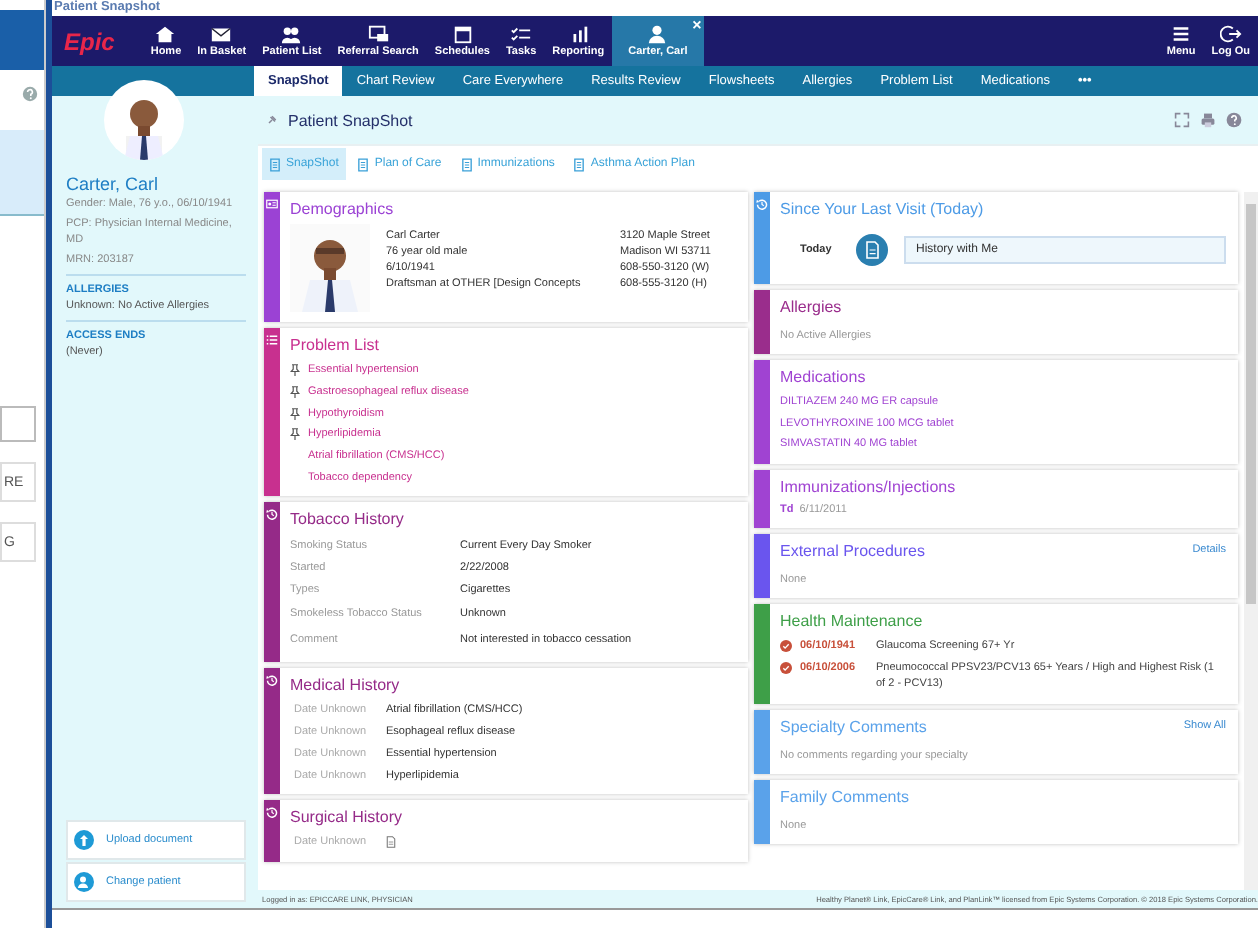  Describe the element at coordinates (221, 34) in the screenshot. I see `mail-icon` at that location.